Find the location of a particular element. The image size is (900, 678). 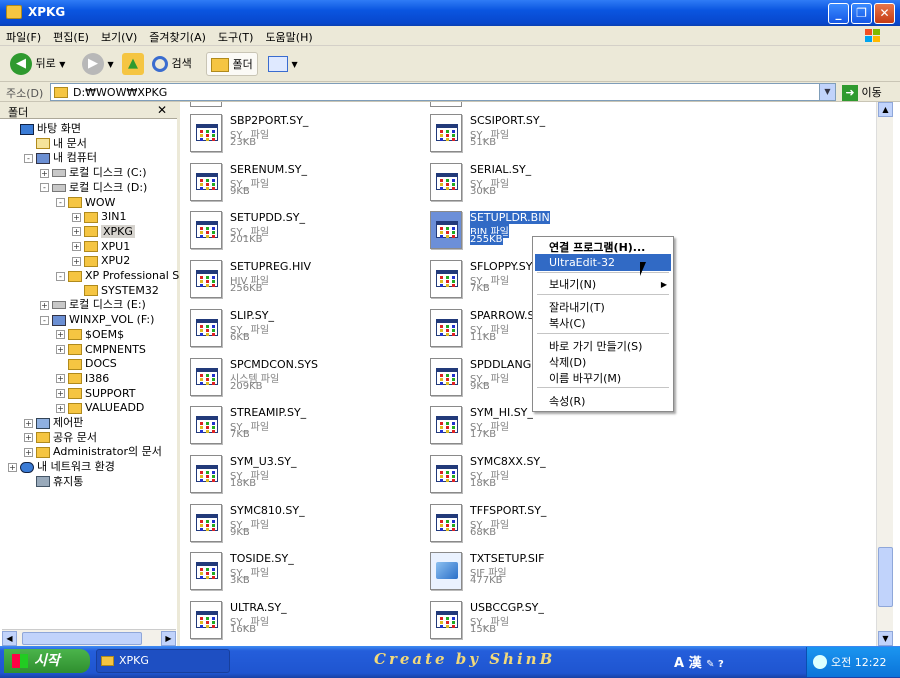

tree-item-desktop: 바탕 화면 is located at coordinates (44, 128).